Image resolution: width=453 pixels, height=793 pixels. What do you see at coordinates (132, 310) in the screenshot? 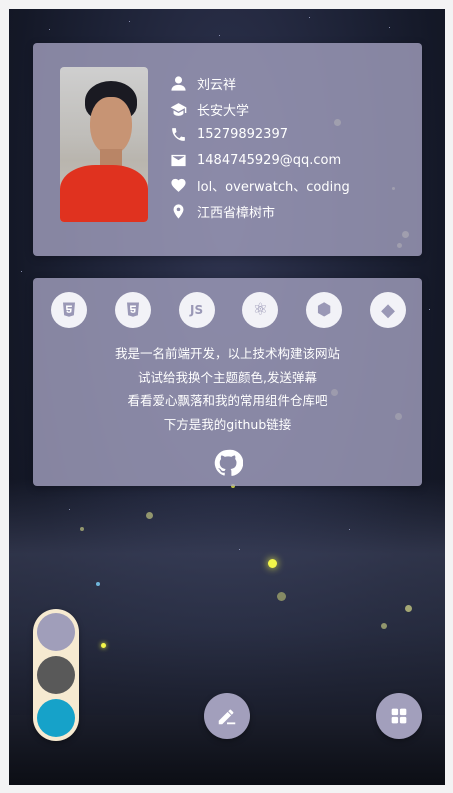
I see `css3-icon` at bounding box center [132, 310].